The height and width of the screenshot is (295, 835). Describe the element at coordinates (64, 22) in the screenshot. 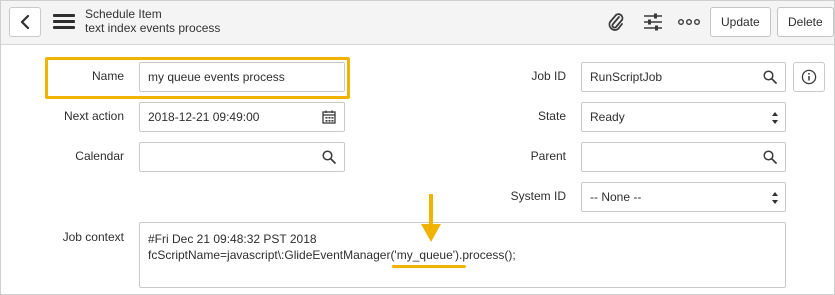

I see `hamburger-menu-icon` at that location.